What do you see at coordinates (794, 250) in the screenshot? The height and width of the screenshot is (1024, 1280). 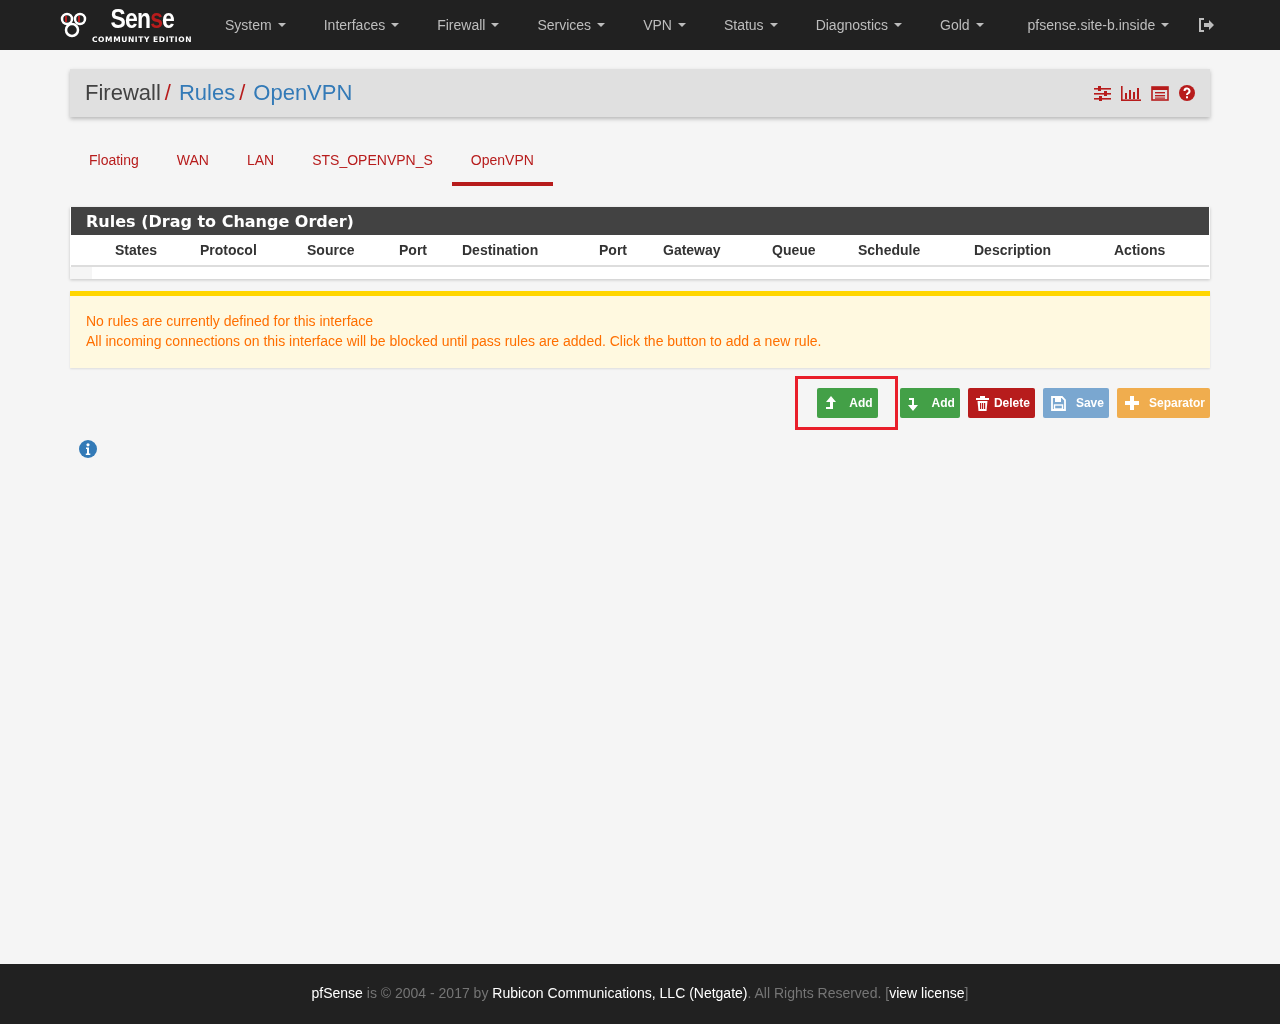 I see `column-header: Queue` at bounding box center [794, 250].